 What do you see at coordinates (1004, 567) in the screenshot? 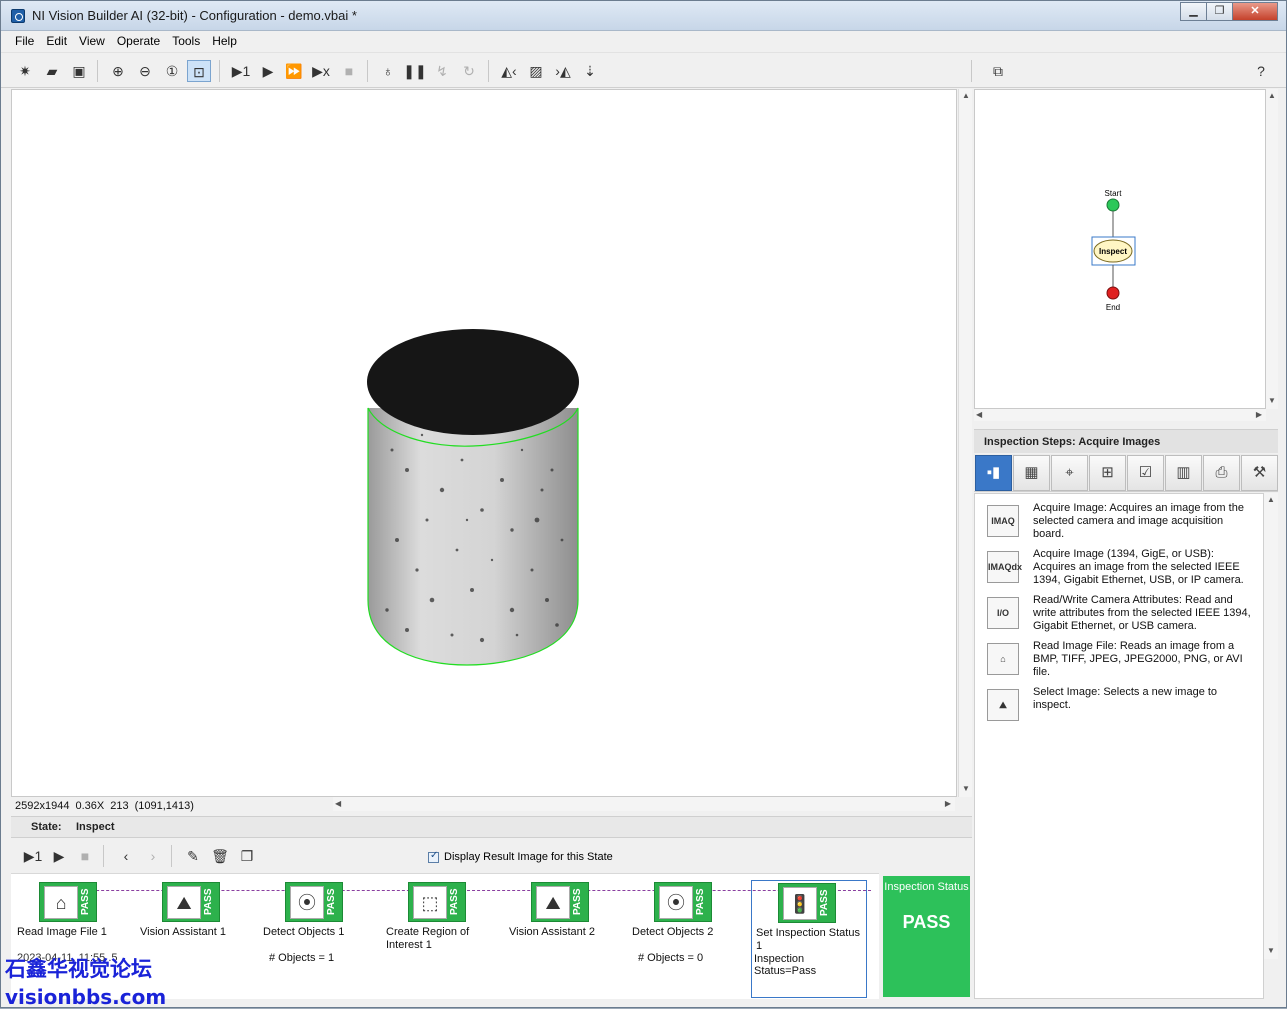
I see `imaqdx-camera-icon: IMAQdx` at bounding box center [1004, 567].